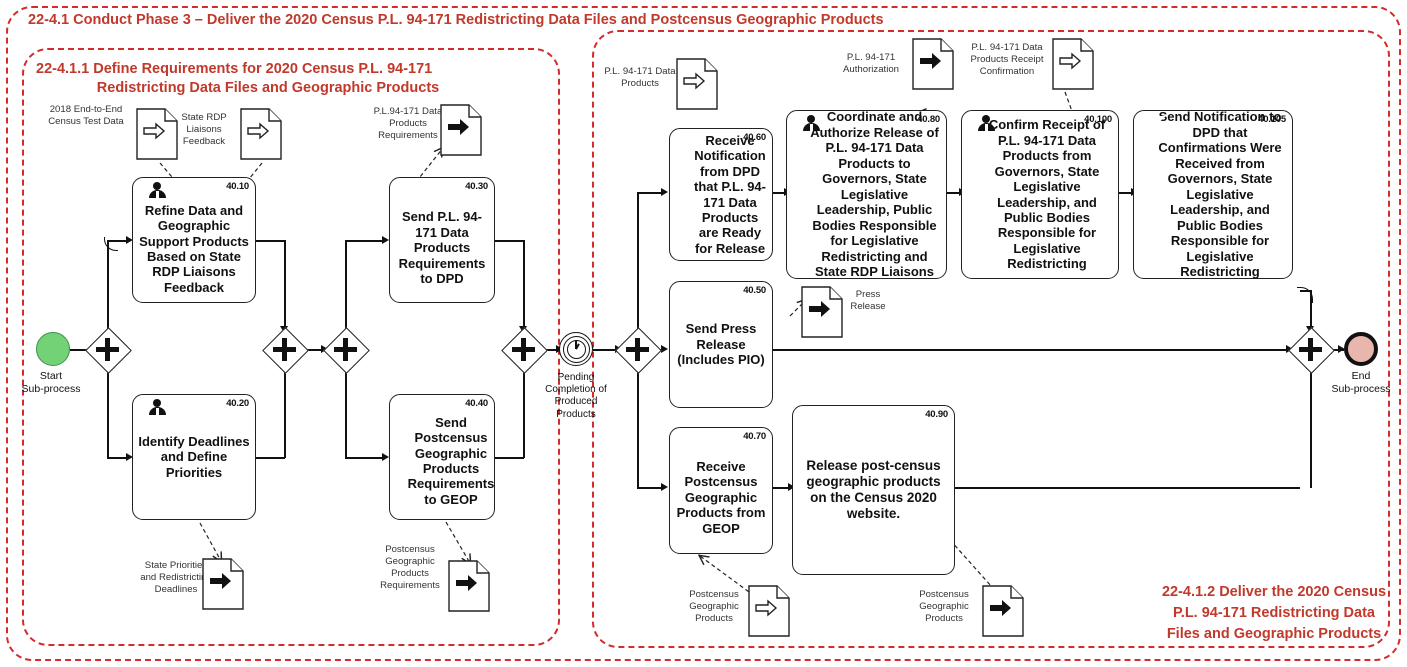 The image size is (1407, 667). Describe the element at coordinates (346, 286) in the screenshot. I see `flow-g3-up` at that location.